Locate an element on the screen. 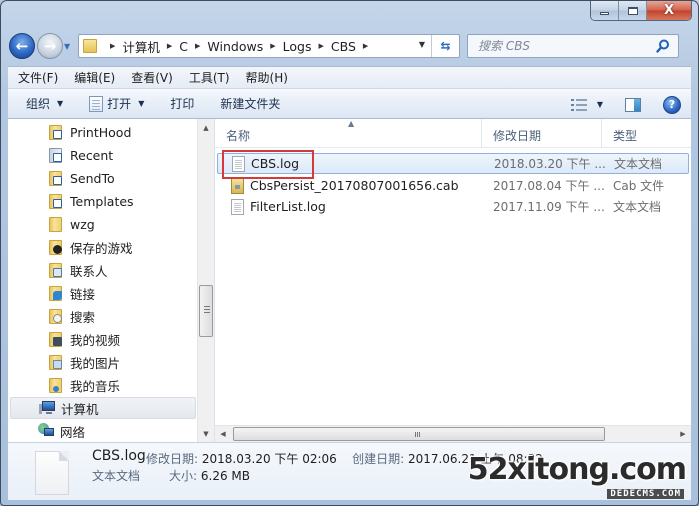  maximize-icon is located at coordinates (632, 10).